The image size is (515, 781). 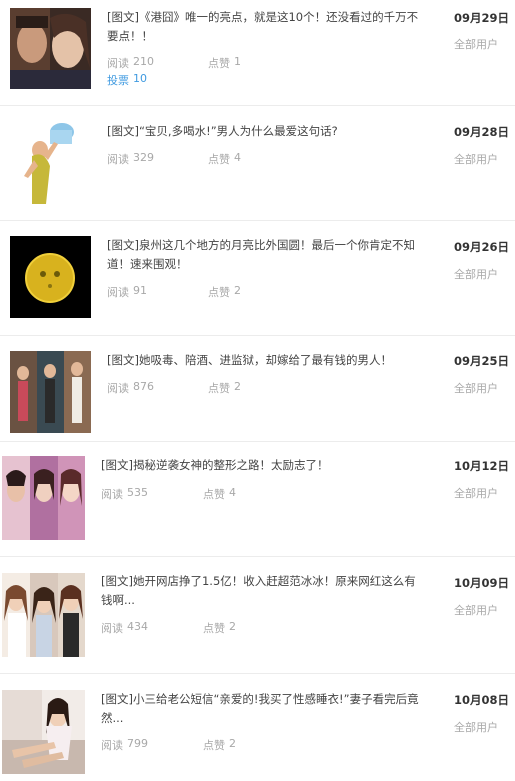 I want to click on read-count: 329, so click(x=143, y=157).